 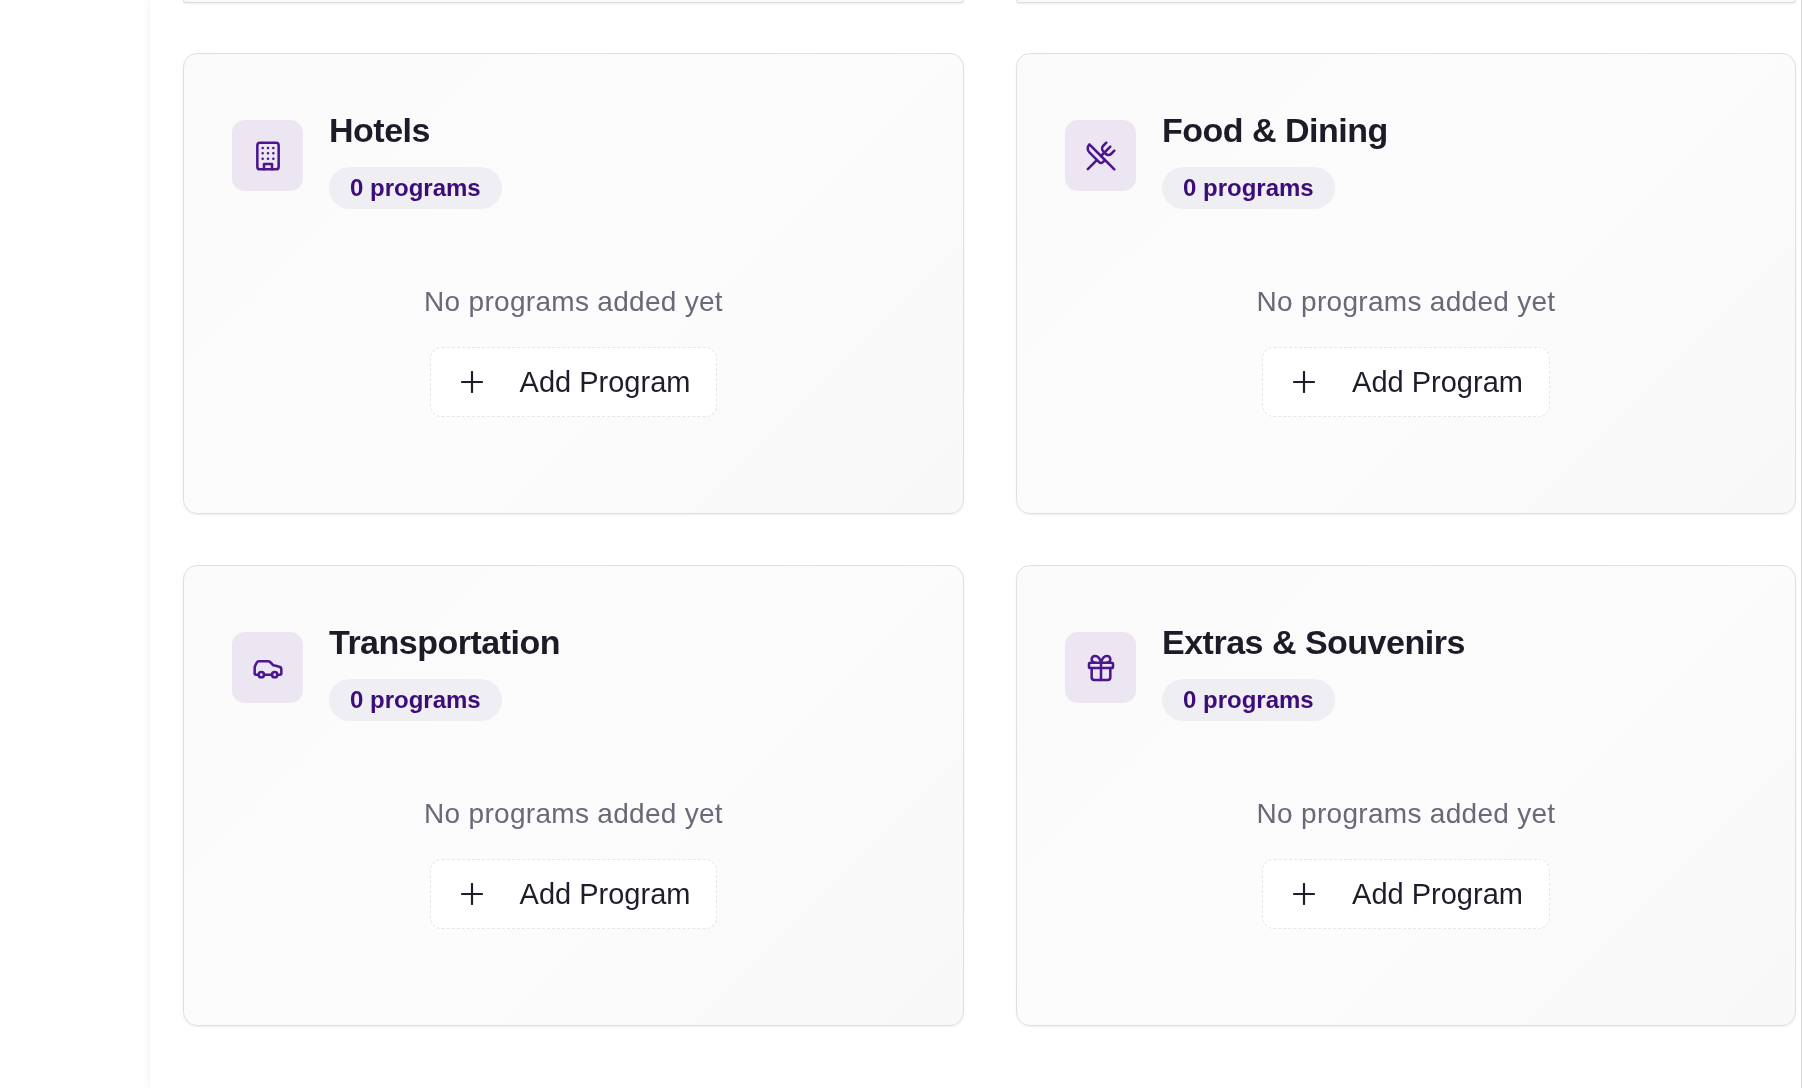 I want to click on gift-icon, so click(x=1100, y=667).